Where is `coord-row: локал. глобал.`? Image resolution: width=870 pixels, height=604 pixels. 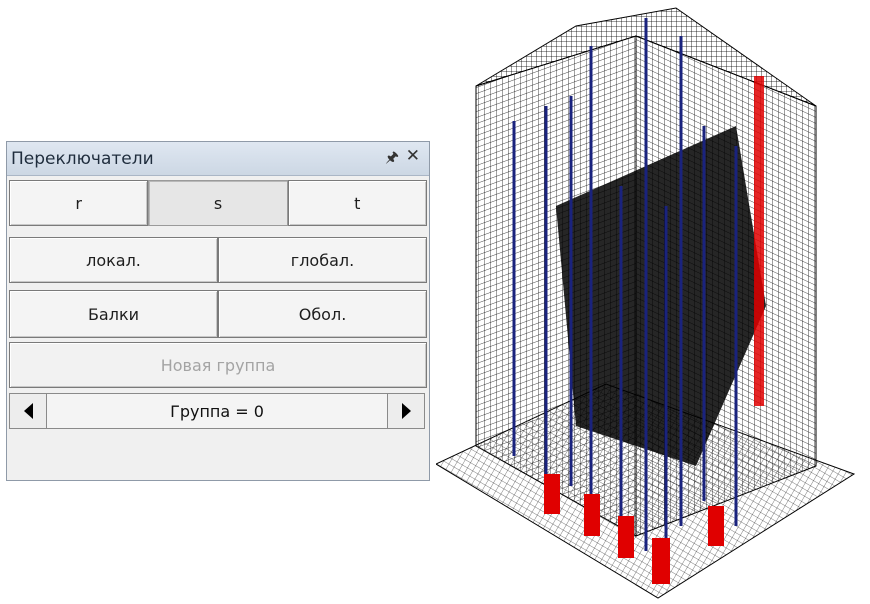
coord-row: локал. глобал. is located at coordinates (218, 260).